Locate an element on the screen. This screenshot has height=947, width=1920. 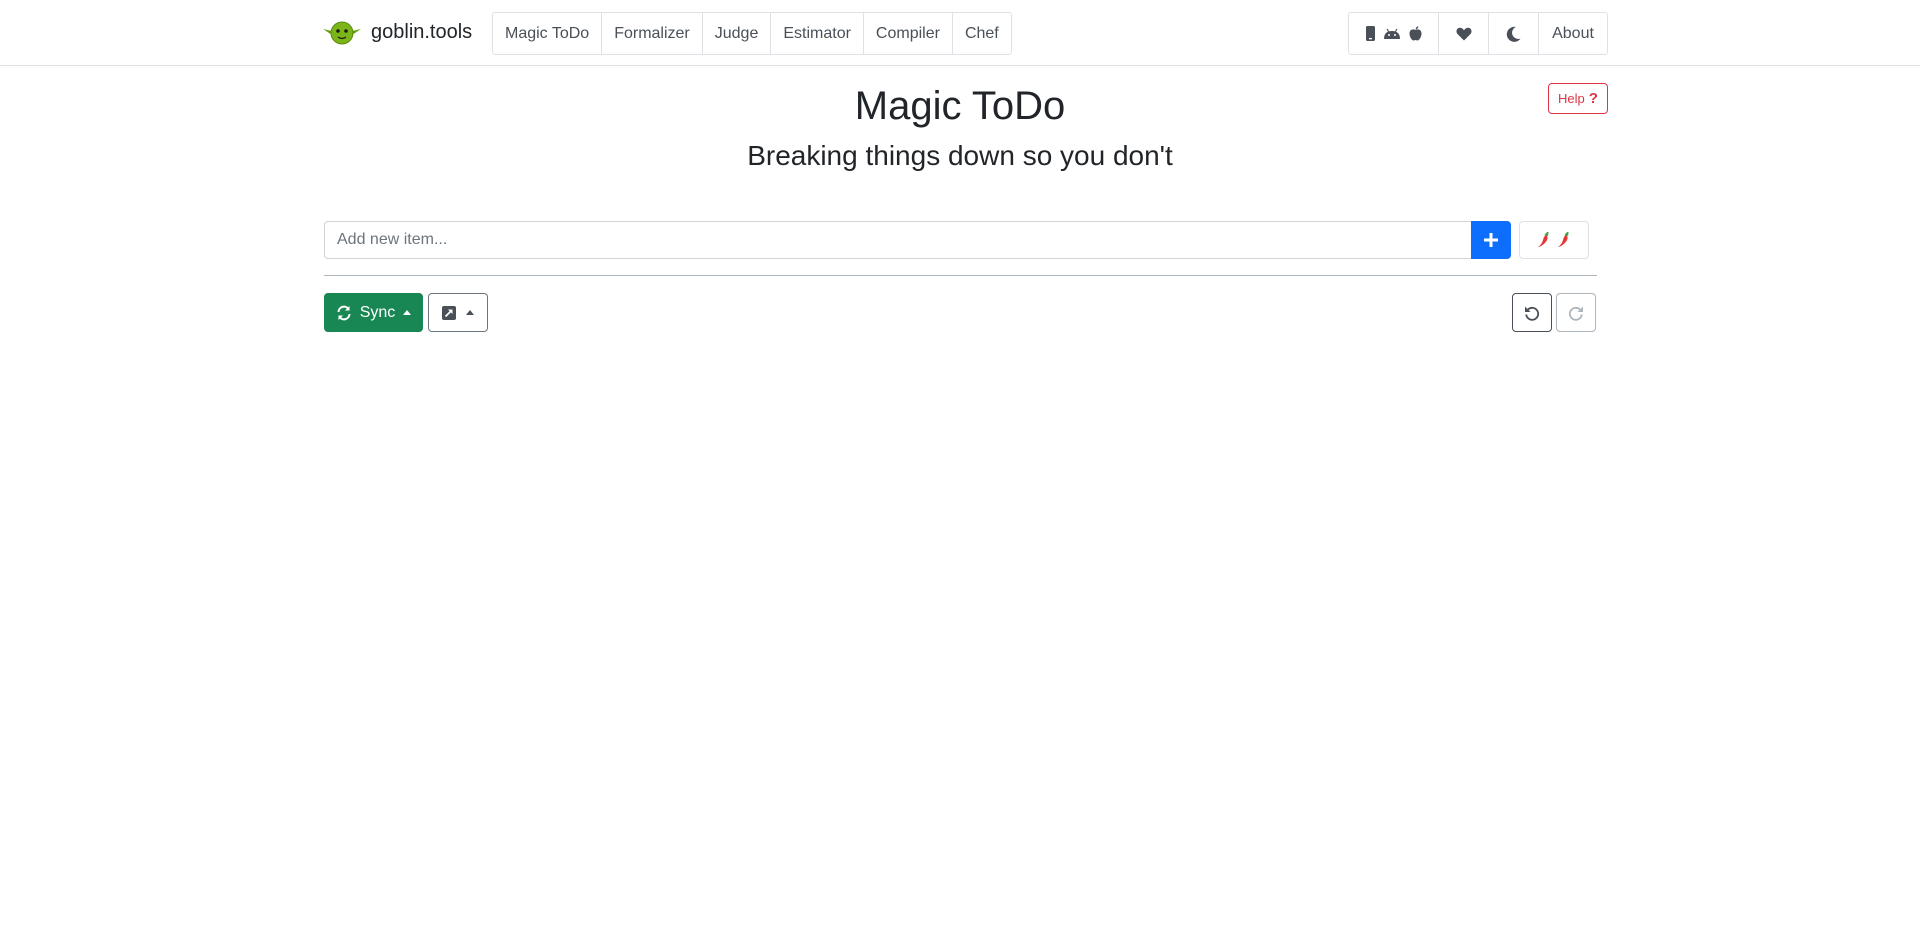
undo-button is located at coordinates (1532, 312).